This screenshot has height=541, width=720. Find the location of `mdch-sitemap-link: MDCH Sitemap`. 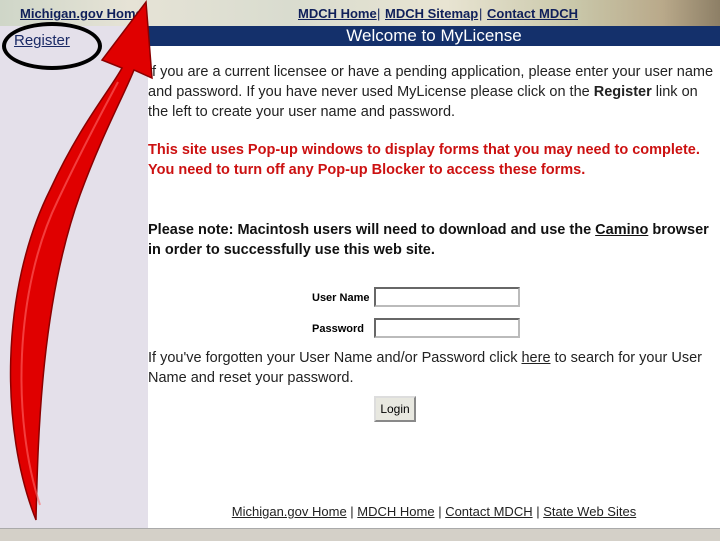

mdch-sitemap-link: MDCH Sitemap is located at coordinates (431, 13).